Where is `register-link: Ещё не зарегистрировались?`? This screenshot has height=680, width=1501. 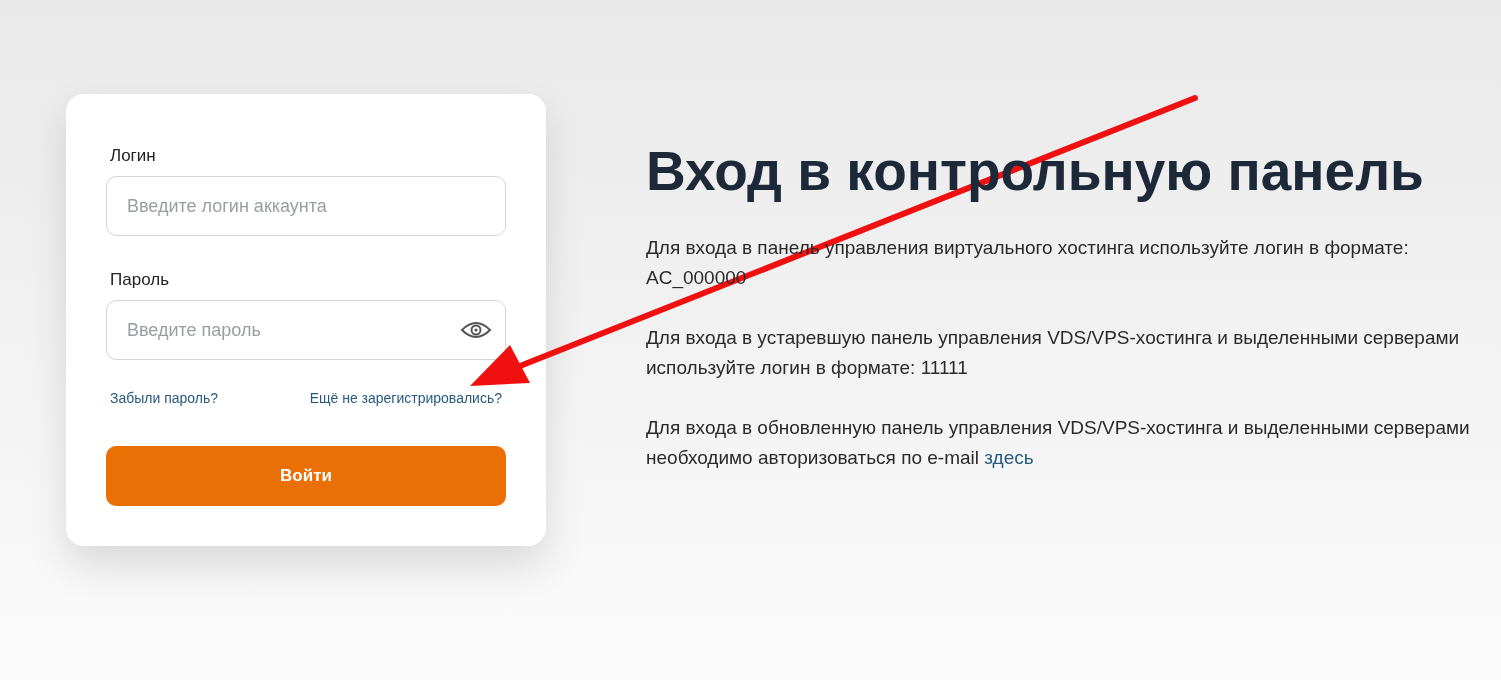 register-link: Ещё не зарегистрировались? is located at coordinates (405, 398).